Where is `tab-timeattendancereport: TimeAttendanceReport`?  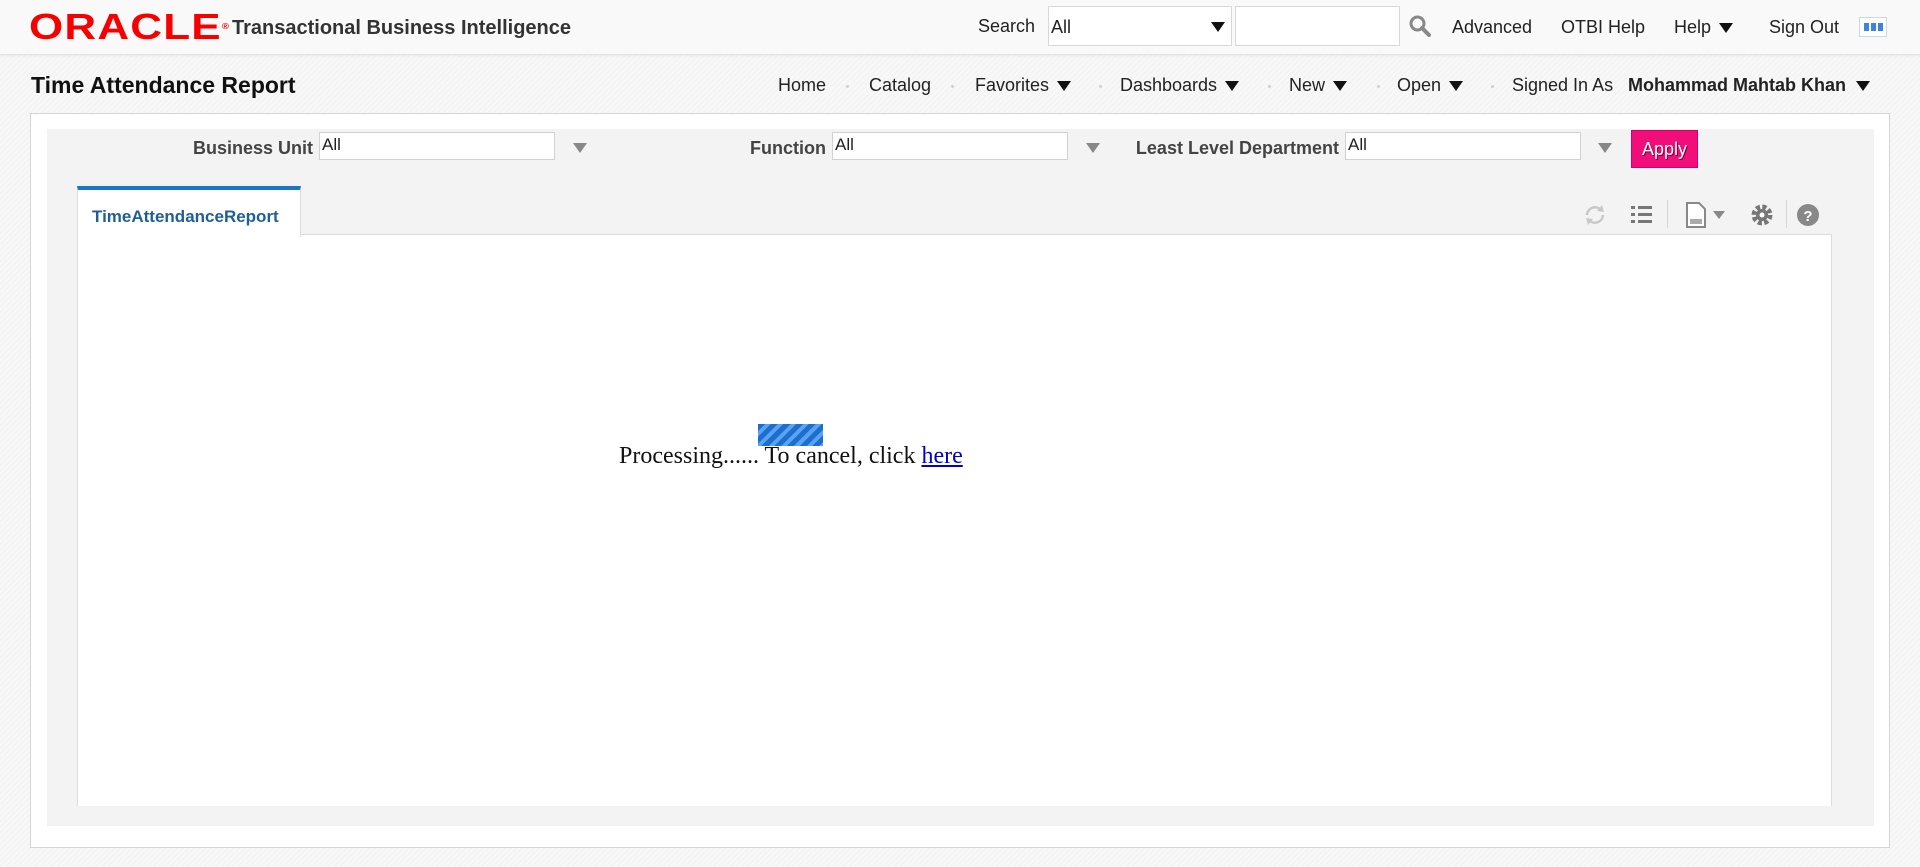 tab-timeattendancereport: TimeAttendanceReport is located at coordinates (189, 211).